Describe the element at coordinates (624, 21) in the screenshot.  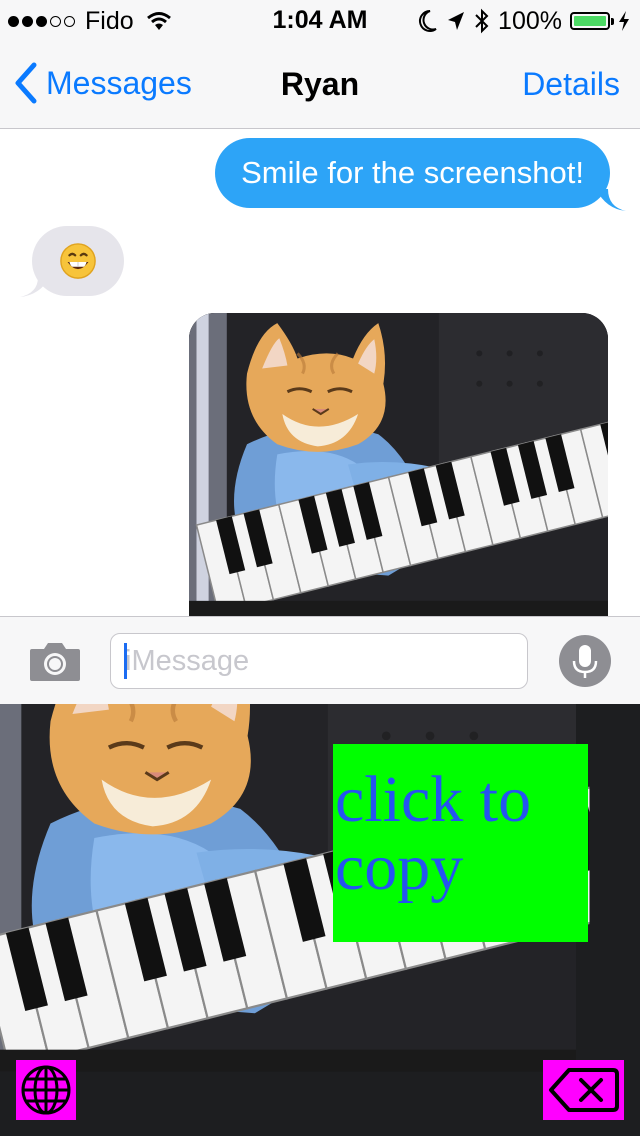
I see `charging-icon` at that location.